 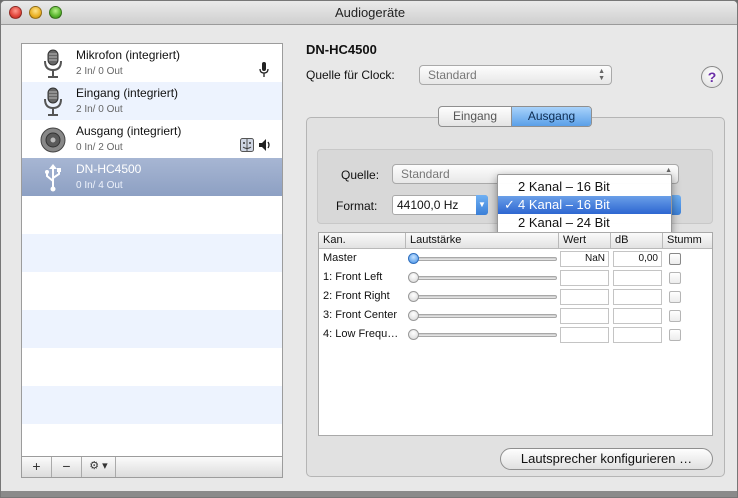 I want to click on channel-name: Master, so click(x=340, y=258).